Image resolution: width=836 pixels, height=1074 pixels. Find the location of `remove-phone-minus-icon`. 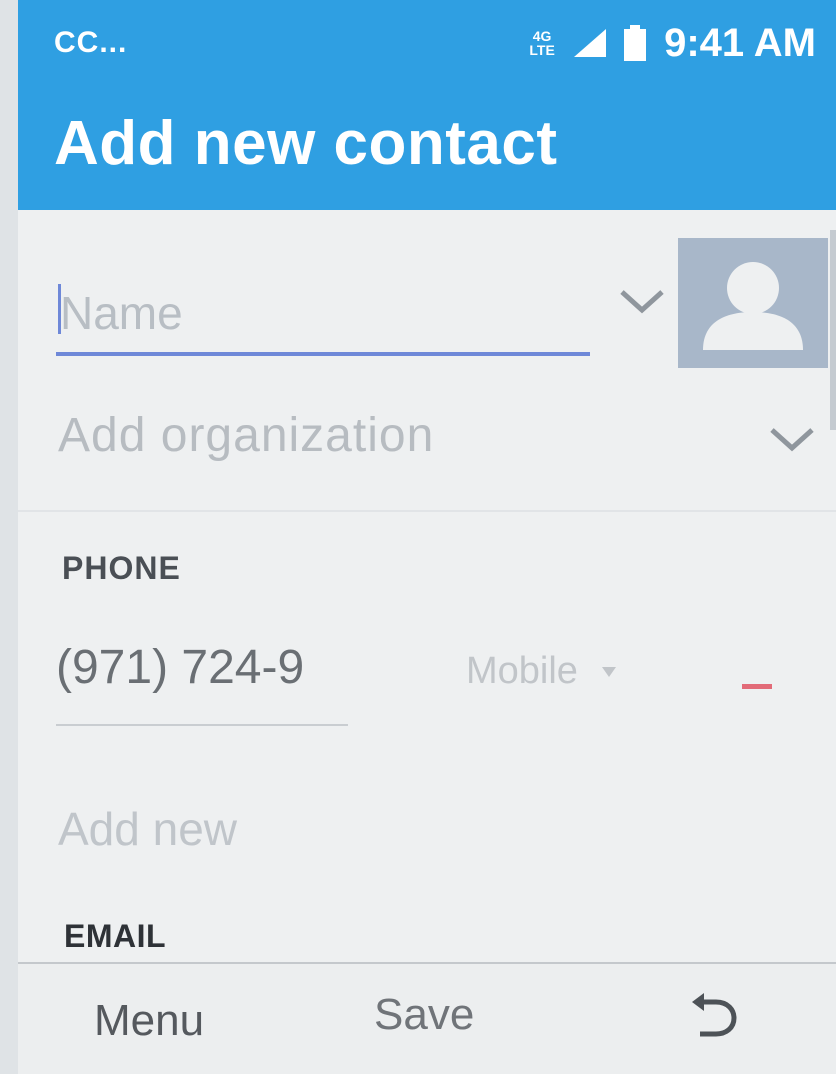

remove-phone-minus-icon is located at coordinates (757, 686).